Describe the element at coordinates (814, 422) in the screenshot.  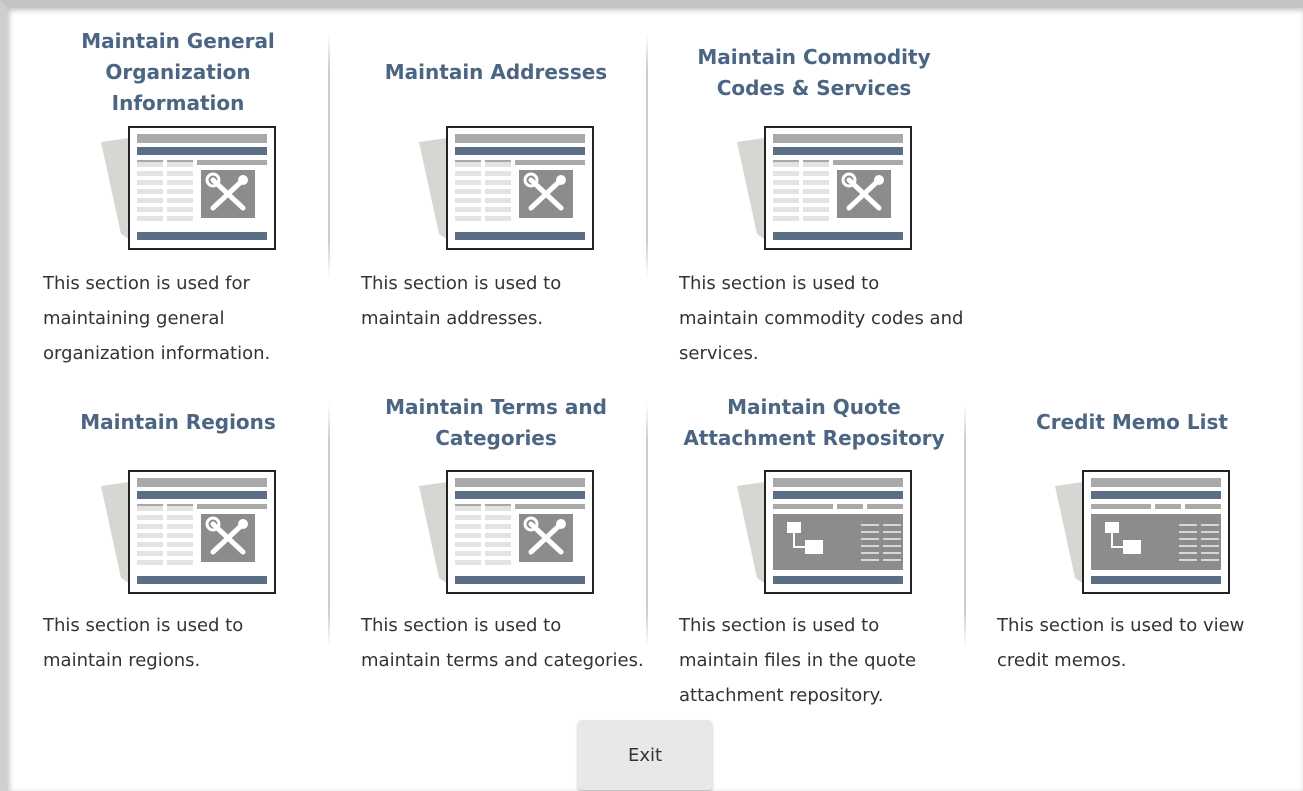
I see `tile-title: Maintain Quote Attachment Repository` at that location.